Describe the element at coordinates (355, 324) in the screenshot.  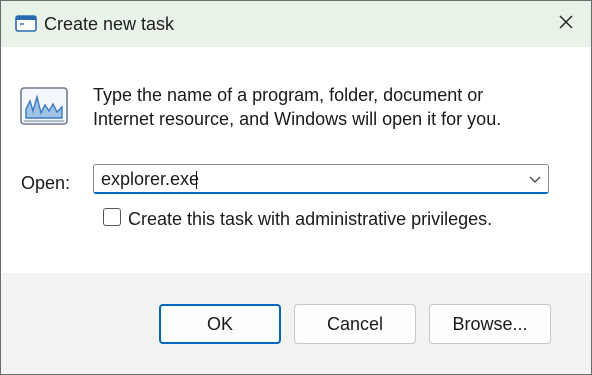
I see `cancel-button: Cancel` at that location.